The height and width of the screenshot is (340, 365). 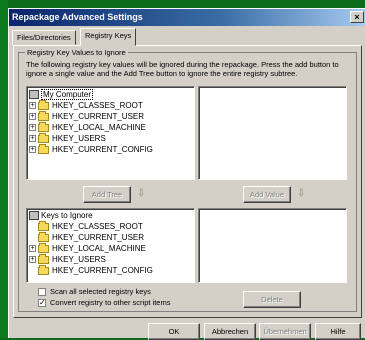 What do you see at coordinates (230, 331) in the screenshot?
I see `cancel-button: Abbrechen` at bounding box center [230, 331].